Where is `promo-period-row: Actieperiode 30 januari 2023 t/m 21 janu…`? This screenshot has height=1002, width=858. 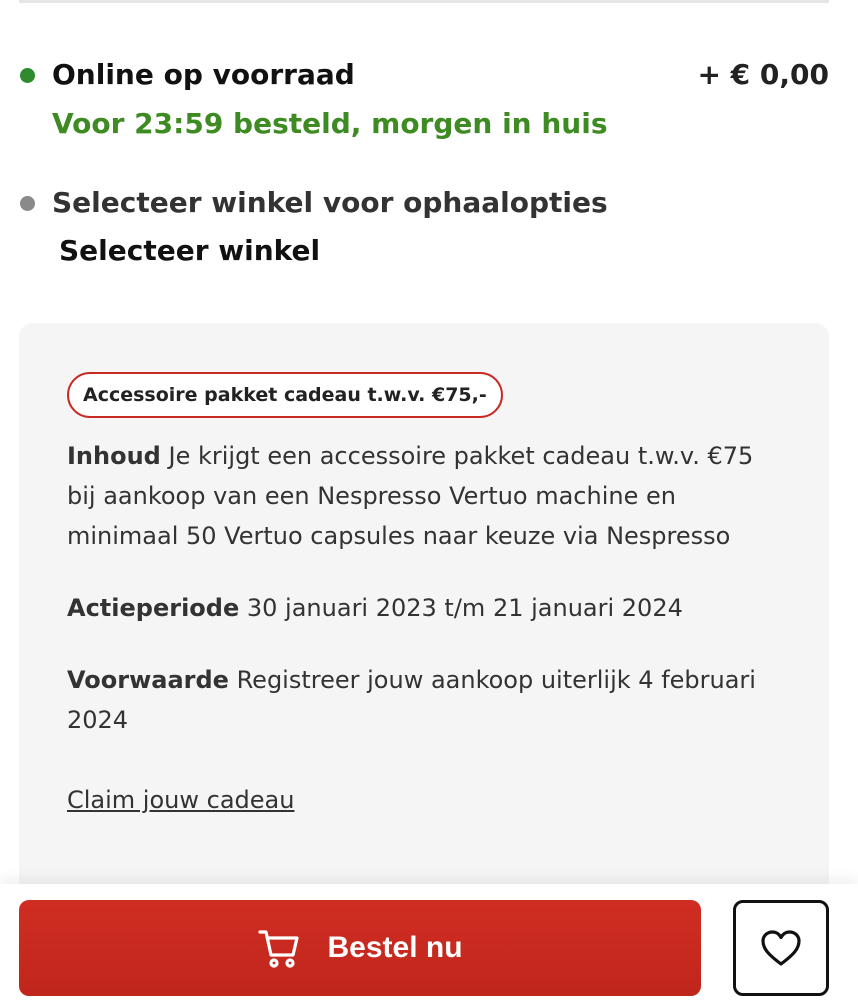 promo-period-row: Actieperiode 30 januari 2023 t/m 21 janu… is located at coordinates (427, 608).